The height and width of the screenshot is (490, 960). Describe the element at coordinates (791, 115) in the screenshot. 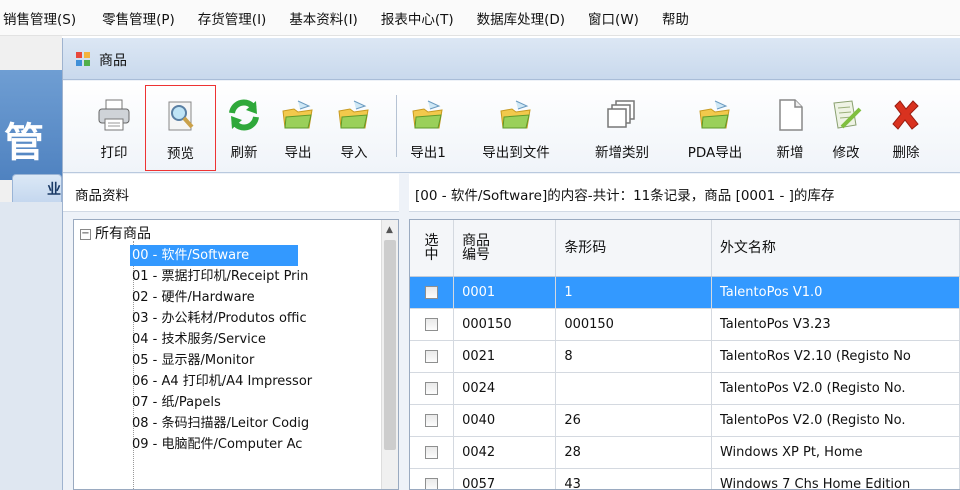

I see `new-document-icon` at that location.